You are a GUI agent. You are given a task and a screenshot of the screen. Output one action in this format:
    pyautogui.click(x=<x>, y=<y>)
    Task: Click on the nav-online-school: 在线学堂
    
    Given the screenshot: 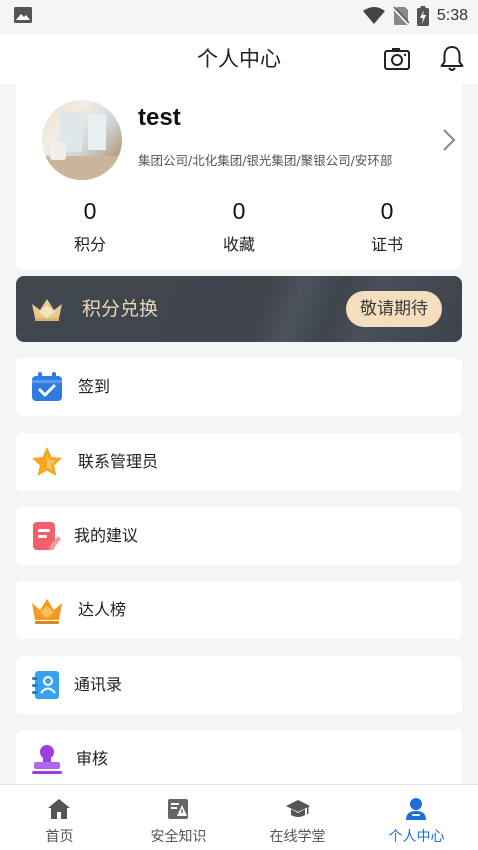 What is the action you would take?
    pyautogui.click(x=297, y=817)
    